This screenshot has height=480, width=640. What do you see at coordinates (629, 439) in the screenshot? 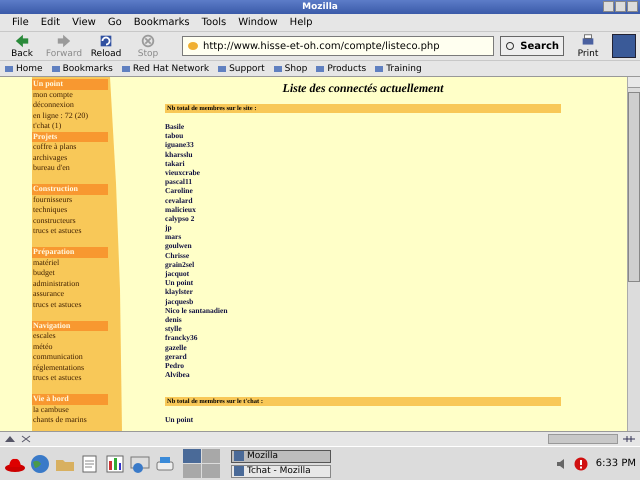
I see `connection-icon` at bounding box center [629, 439].